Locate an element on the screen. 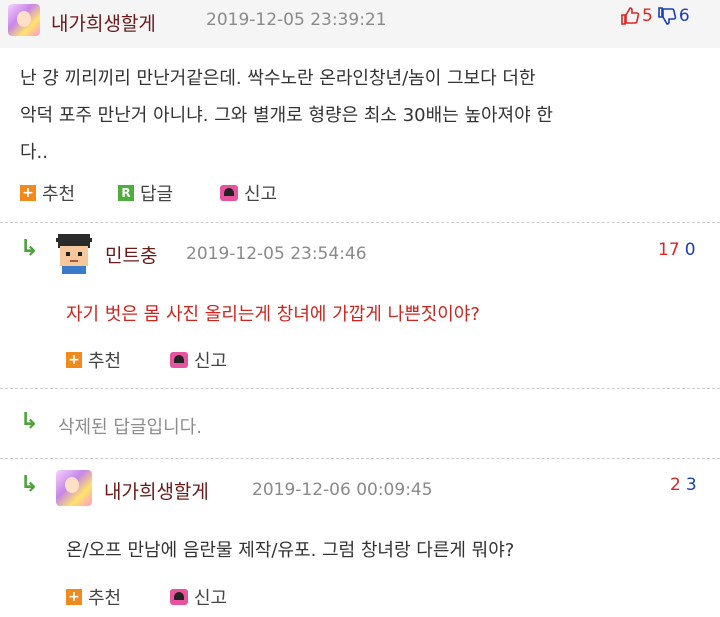  reply-author: 내가희생할게 is located at coordinates (156, 490).